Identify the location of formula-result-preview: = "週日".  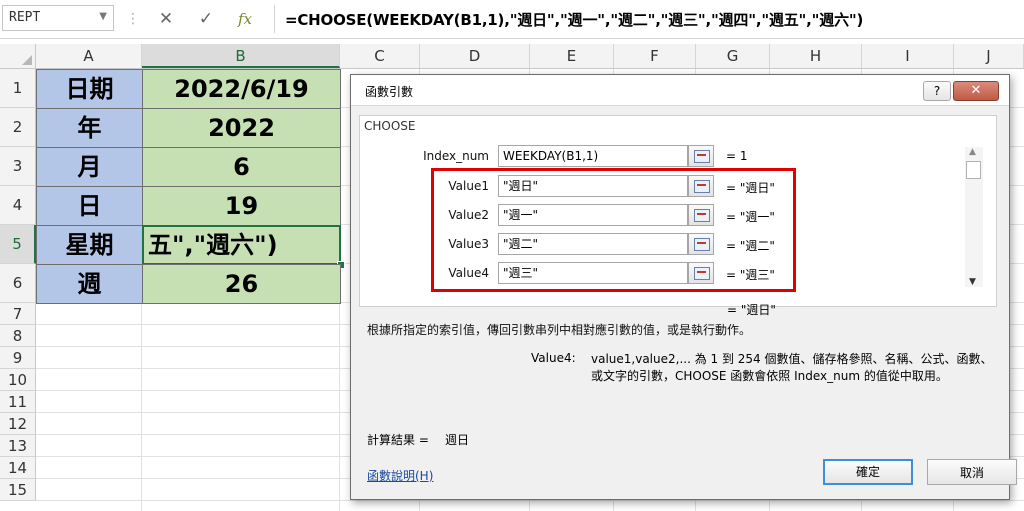
(751, 310).